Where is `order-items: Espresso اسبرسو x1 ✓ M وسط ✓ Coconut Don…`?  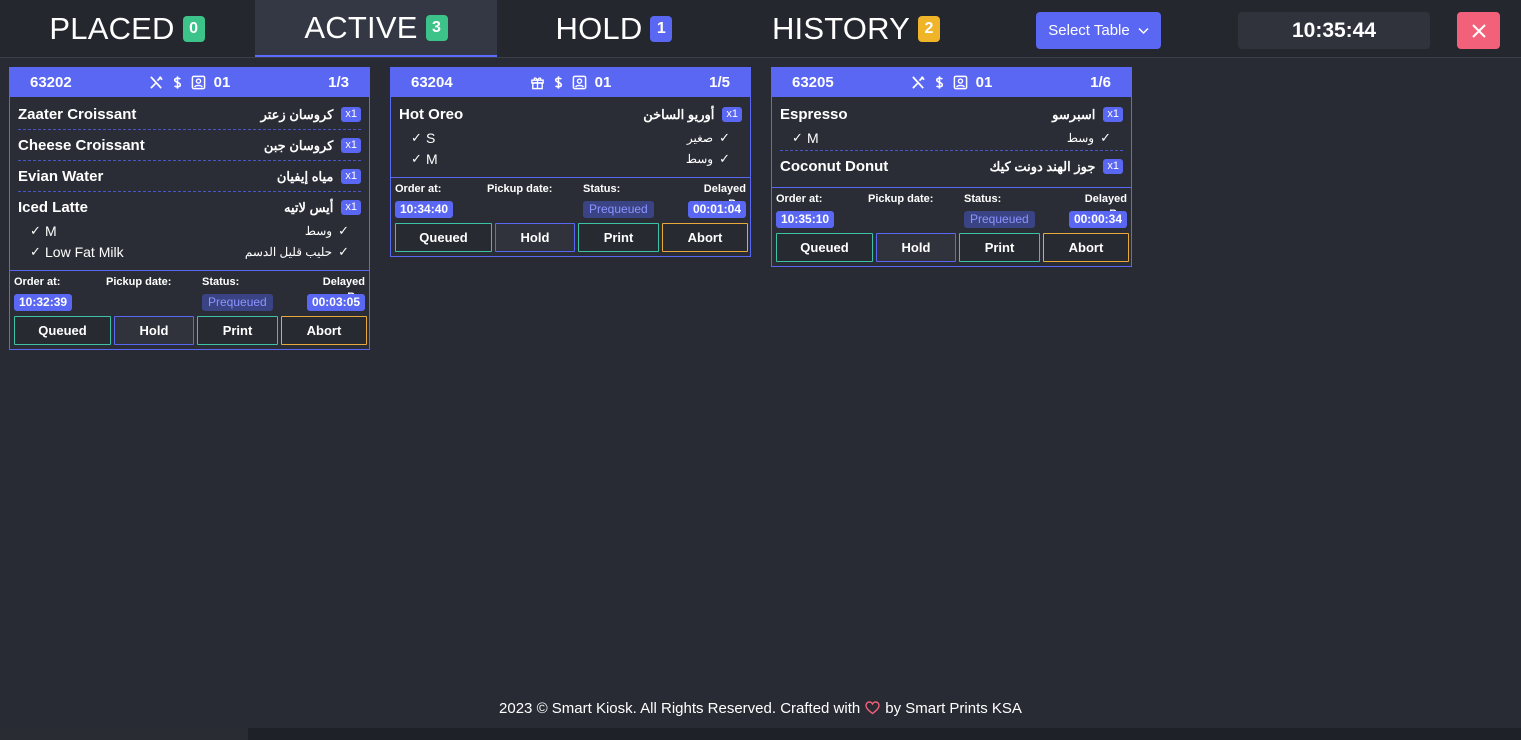
order-items: Espresso اسبرسو x1 ✓ M وسط ✓ Coconut Don… is located at coordinates (951, 142).